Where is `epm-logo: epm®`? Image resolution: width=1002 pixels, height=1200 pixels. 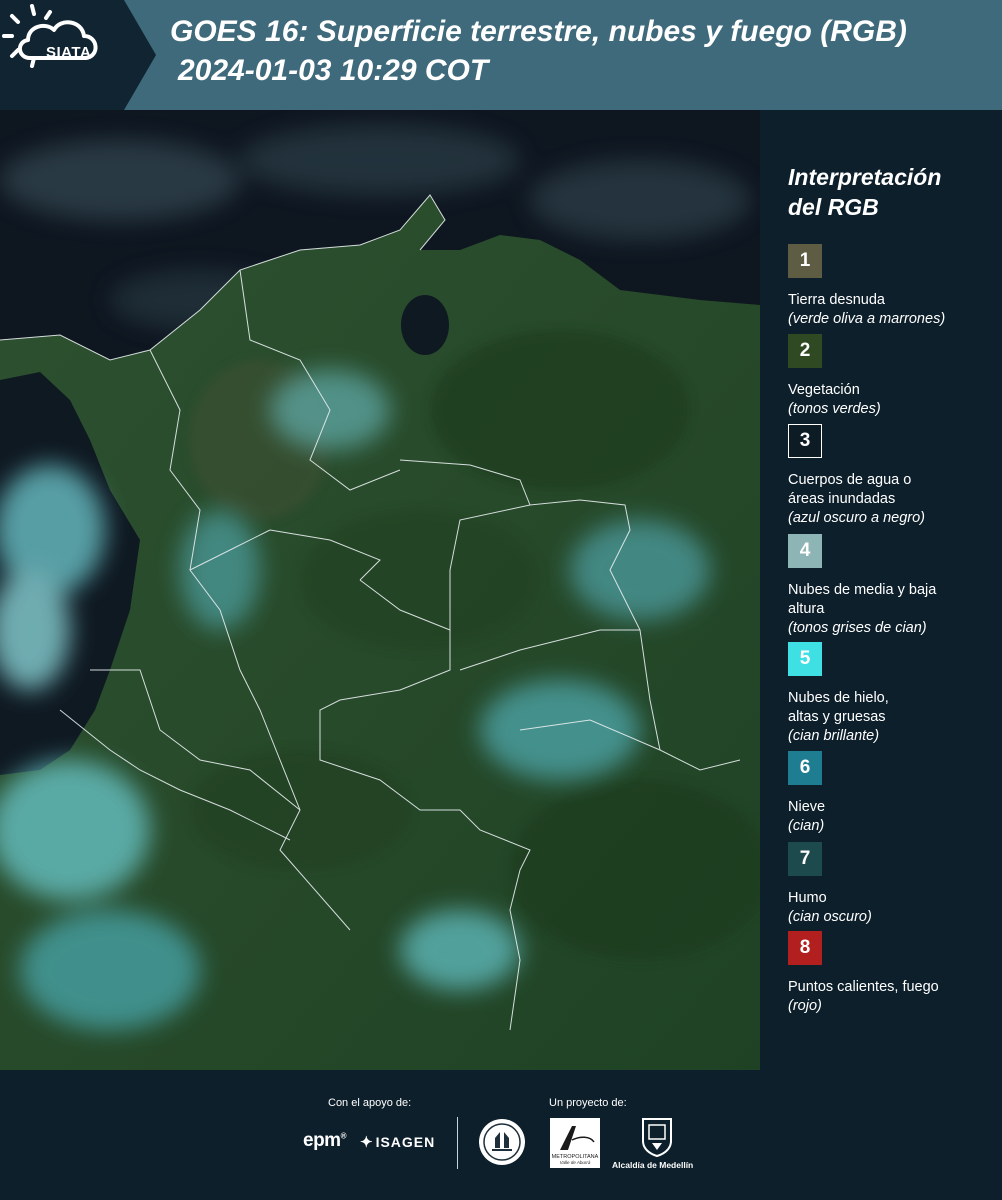
epm-logo: epm® is located at coordinates (325, 1140).